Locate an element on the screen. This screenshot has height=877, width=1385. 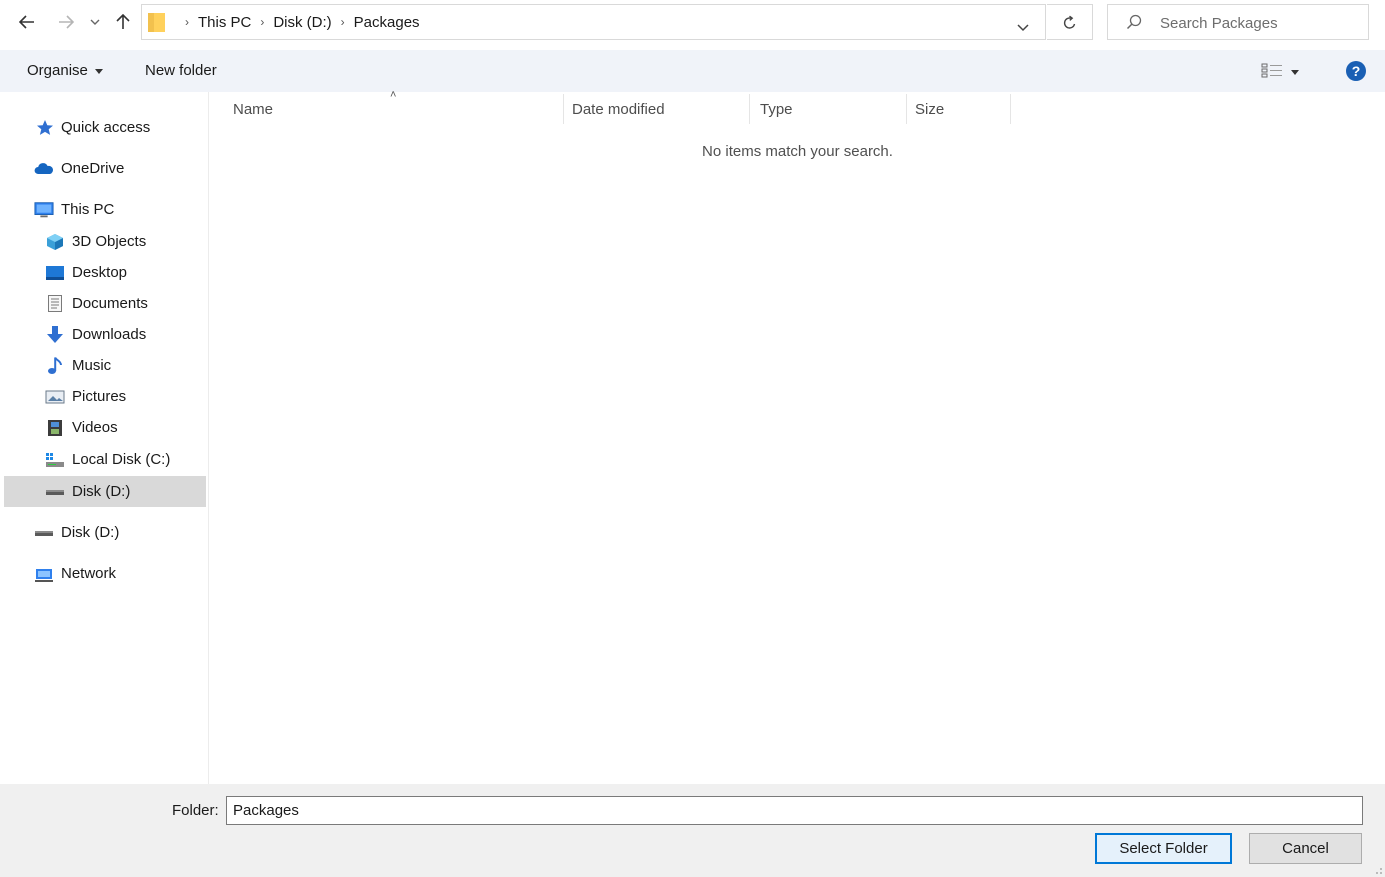
nav-item-music: Music is located at coordinates (78, 365).